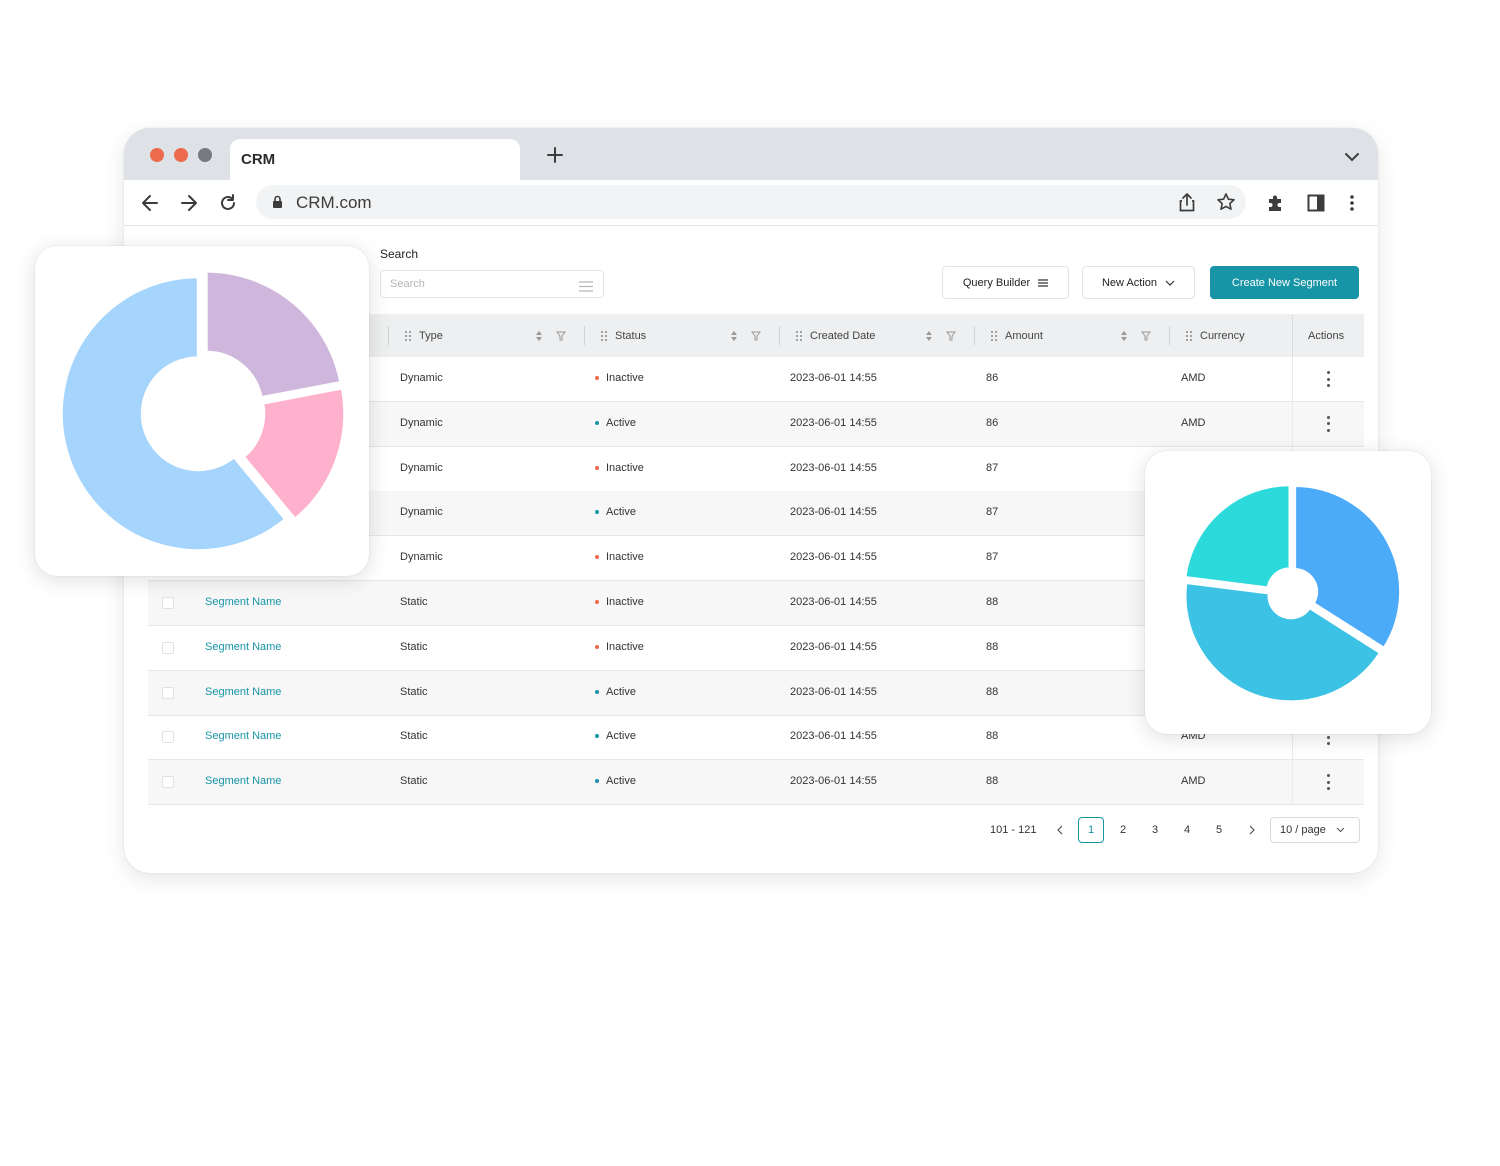 The image size is (1500, 1166). Describe the element at coordinates (1284, 282) in the screenshot. I see `create-new-segment-button: Create New Segment` at that location.